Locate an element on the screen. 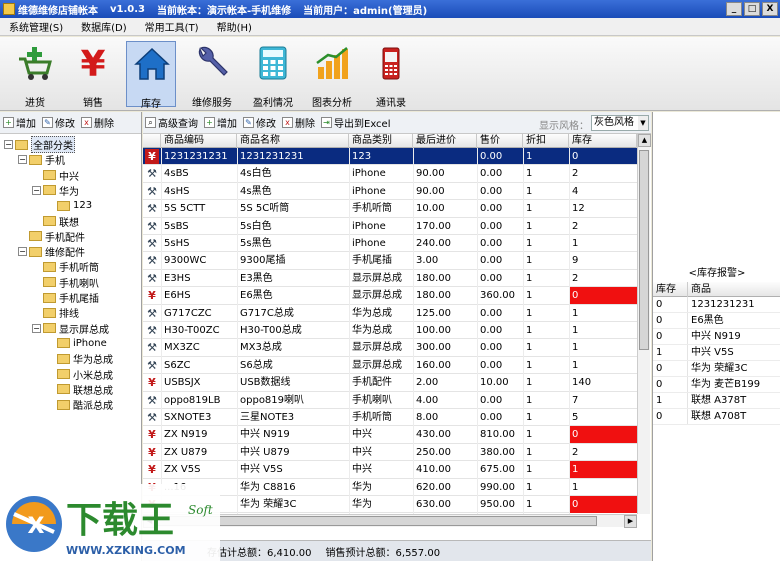 The width and height of the screenshot is (780, 561). table-row: ⚒ 4sHS 4s黑色 iPhone 90.00 0.00 1 4 is located at coordinates (390, 192).